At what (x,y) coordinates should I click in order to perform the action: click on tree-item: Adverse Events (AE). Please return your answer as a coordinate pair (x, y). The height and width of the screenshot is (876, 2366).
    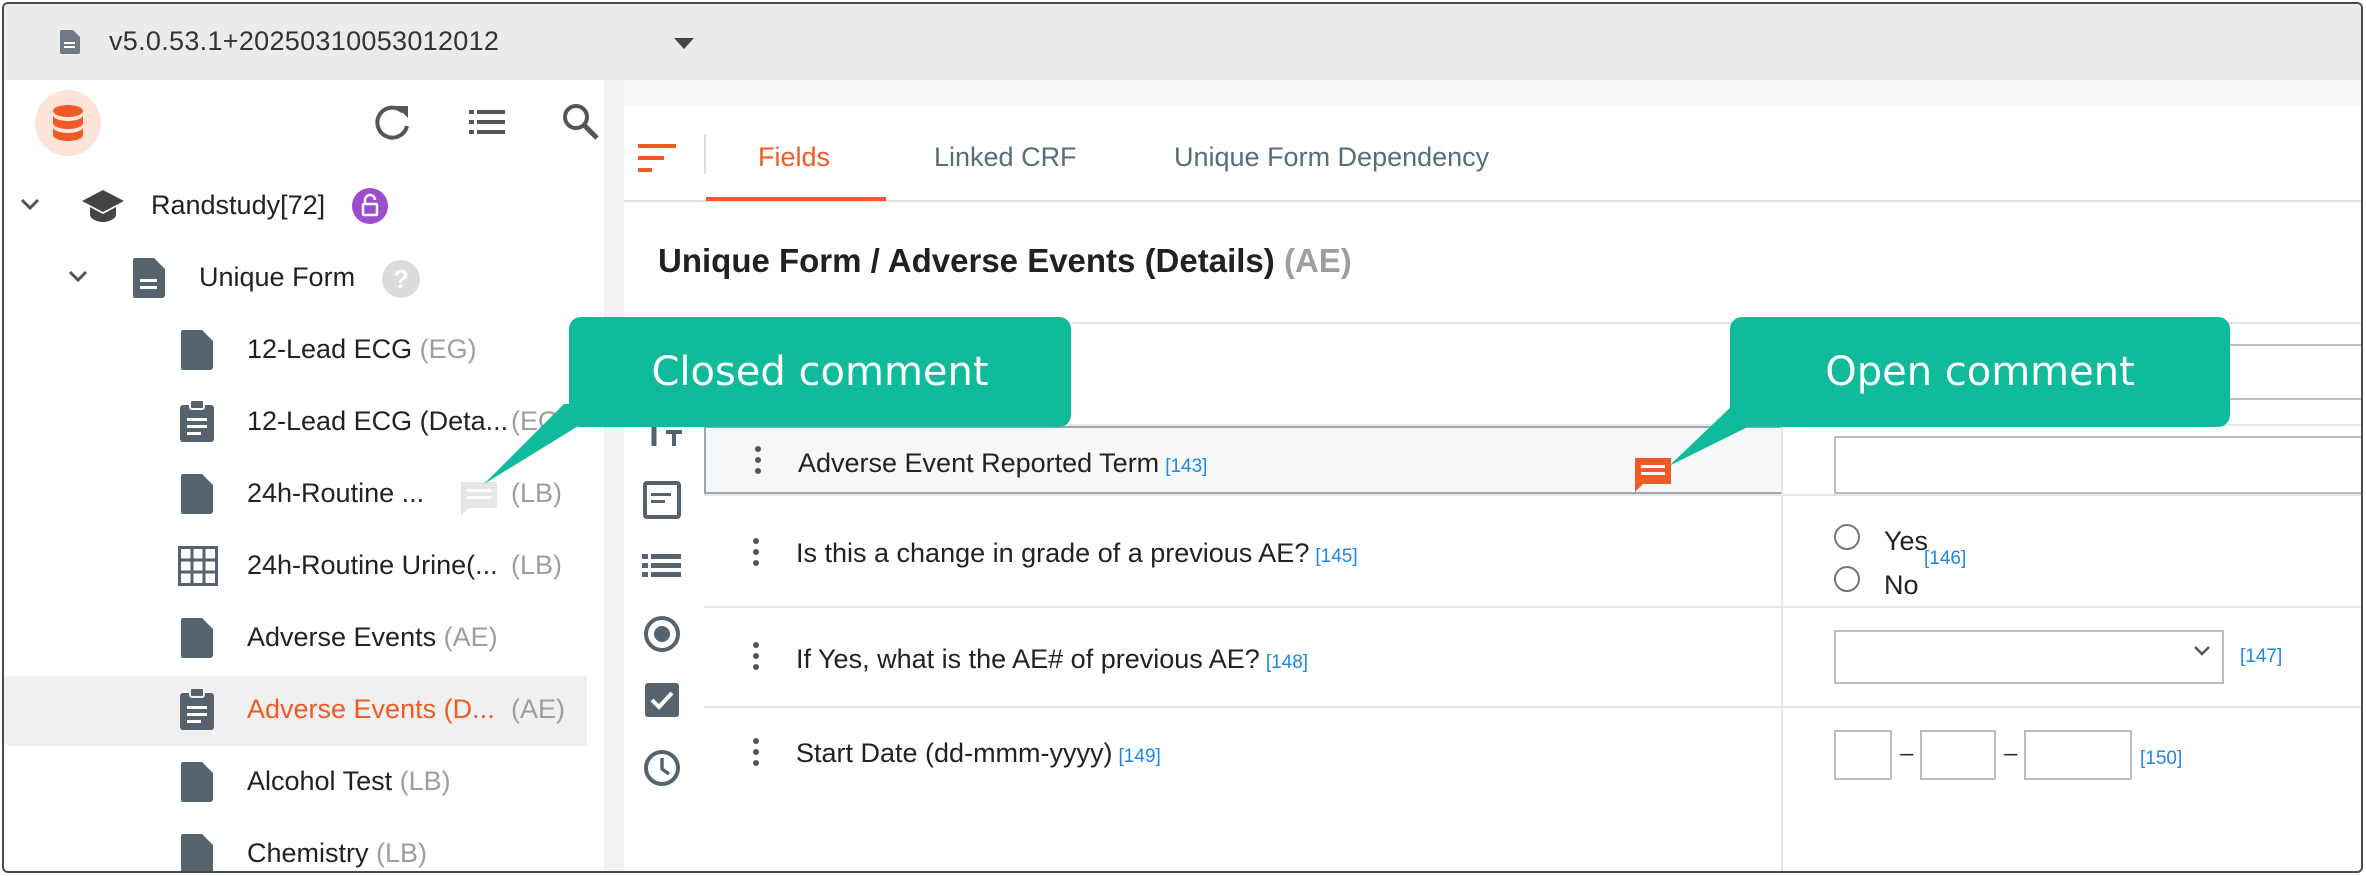
    Looking at the image, I should click on (295, 639).